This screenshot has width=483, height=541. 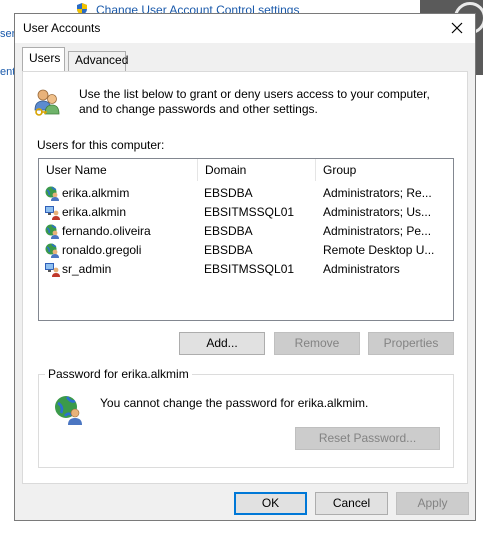 I want to click on column-header-group: Group, so click(x=384, y=170).